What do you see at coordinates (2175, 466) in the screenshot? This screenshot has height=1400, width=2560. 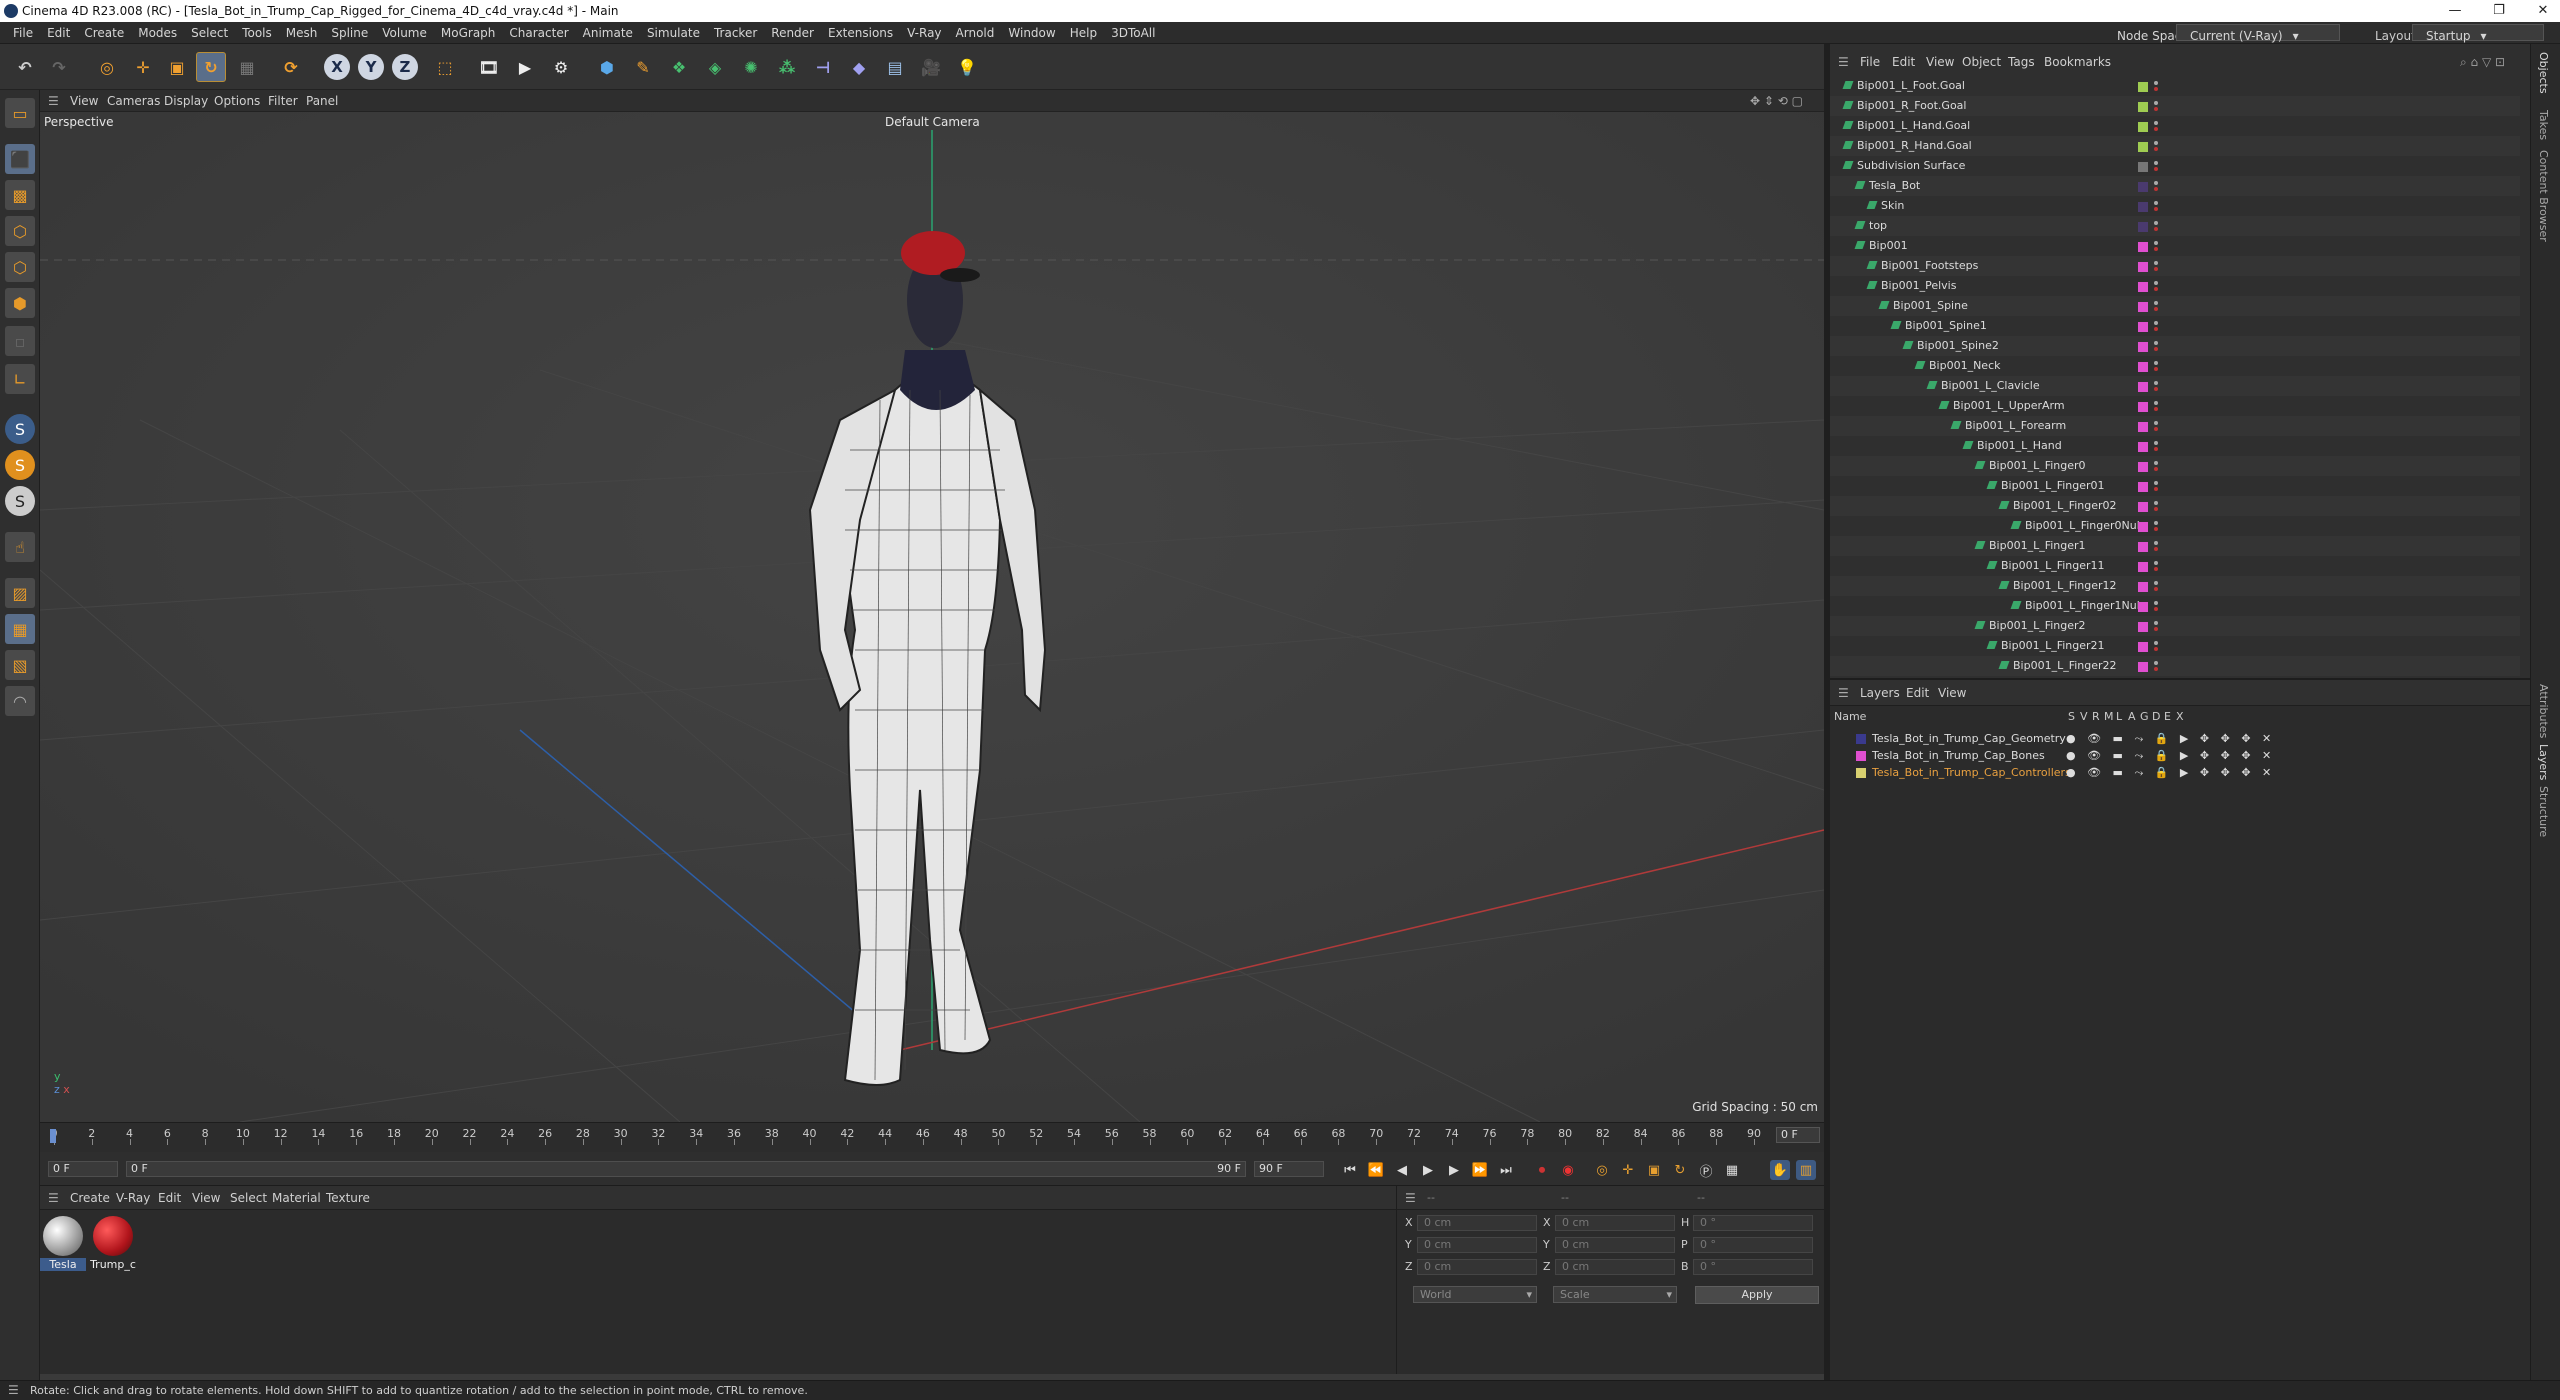 I see `object-row: Bip001_L_Finger0` at bounding box center [2175, 466].